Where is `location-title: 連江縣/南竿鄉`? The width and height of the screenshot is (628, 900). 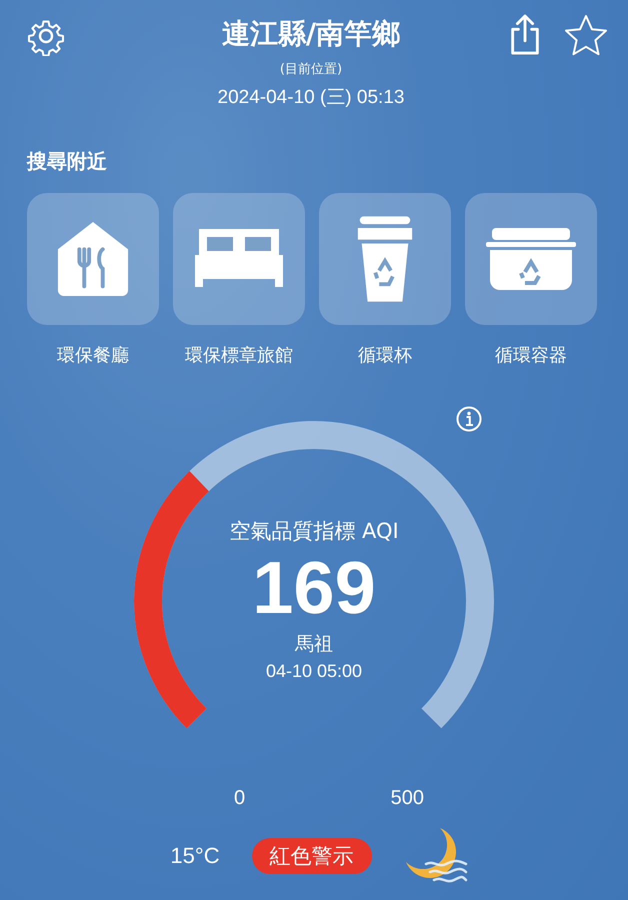
location-title: 連江縣/南竿鄉 is located at coordinates (311, 34).